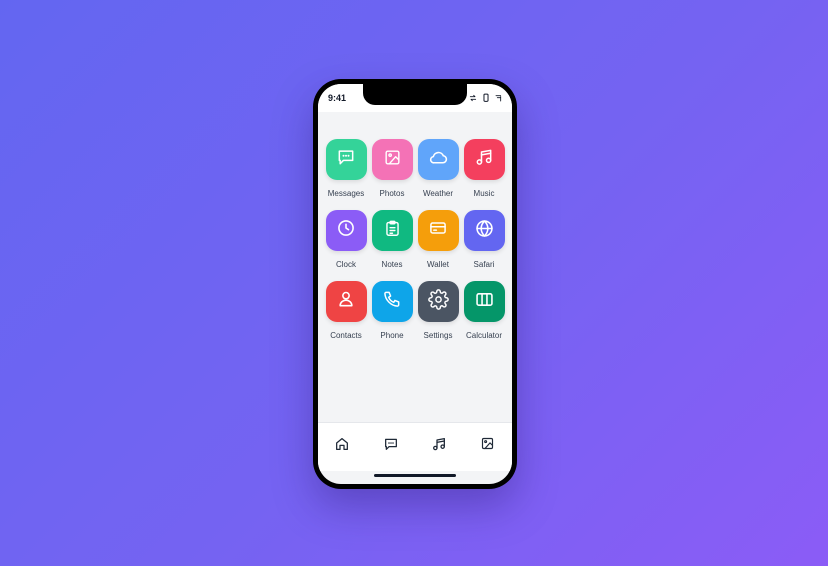 Image resolution: width=828 pixels, height=566 pixels. I want to click on app-label-calculator: Calculator, so click(483, 335).